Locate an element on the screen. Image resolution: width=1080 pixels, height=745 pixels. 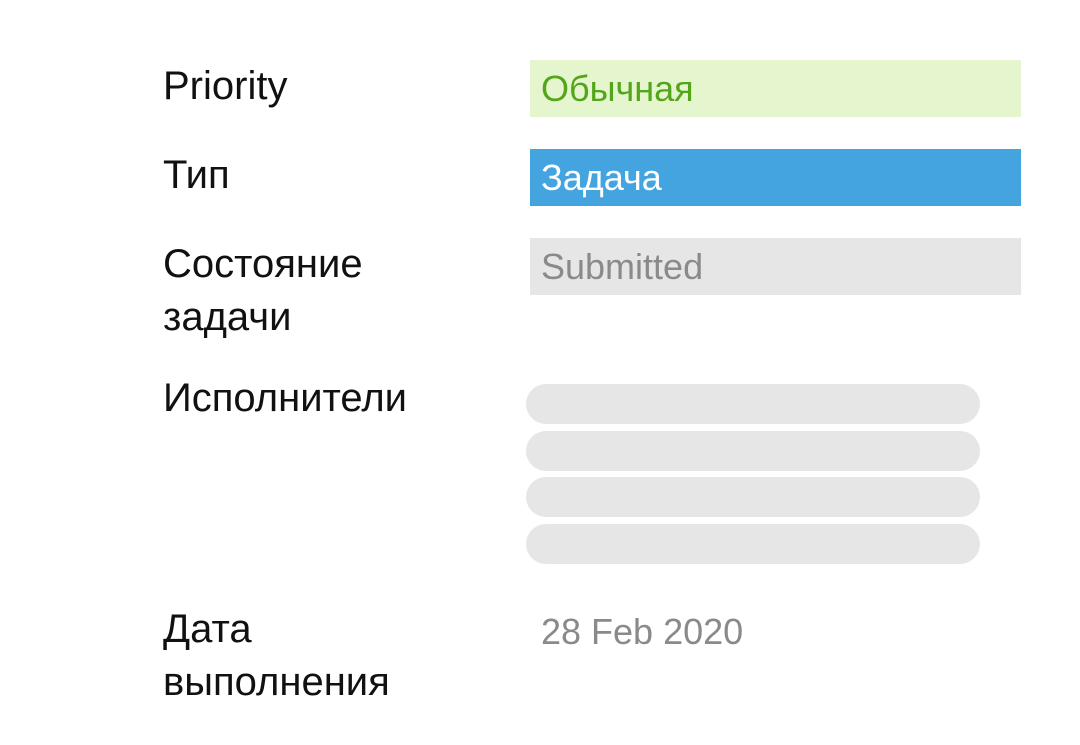
due-date-label-line2: выполнения is located at coordinates (276, 682).